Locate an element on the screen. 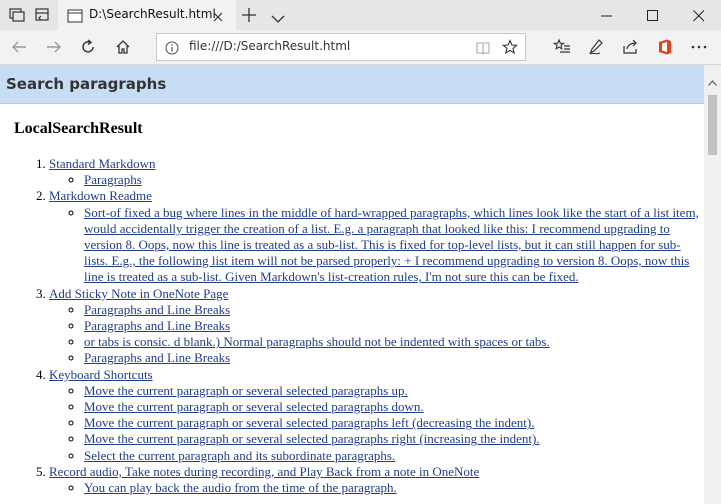  favorites-hub-icon is located at coordinates (561, 47).